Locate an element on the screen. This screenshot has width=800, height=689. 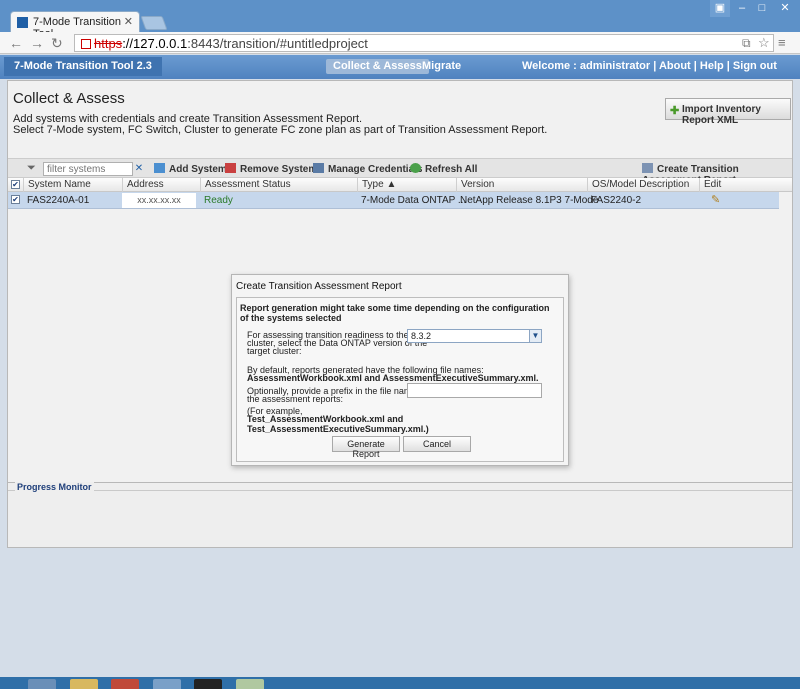
bookmark-star-icon: ☆ is located at coordinates (764, 43).